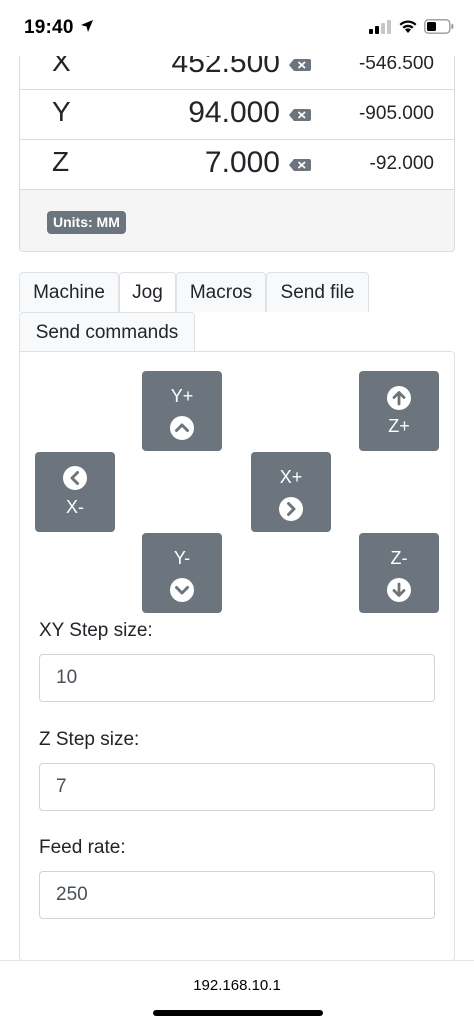 The image size is (474, 1026). What do you see at coordinates (182, 396) in the screenshot?
I see `jog-y-plus-label: Y+` at bounding box center [182, 396].